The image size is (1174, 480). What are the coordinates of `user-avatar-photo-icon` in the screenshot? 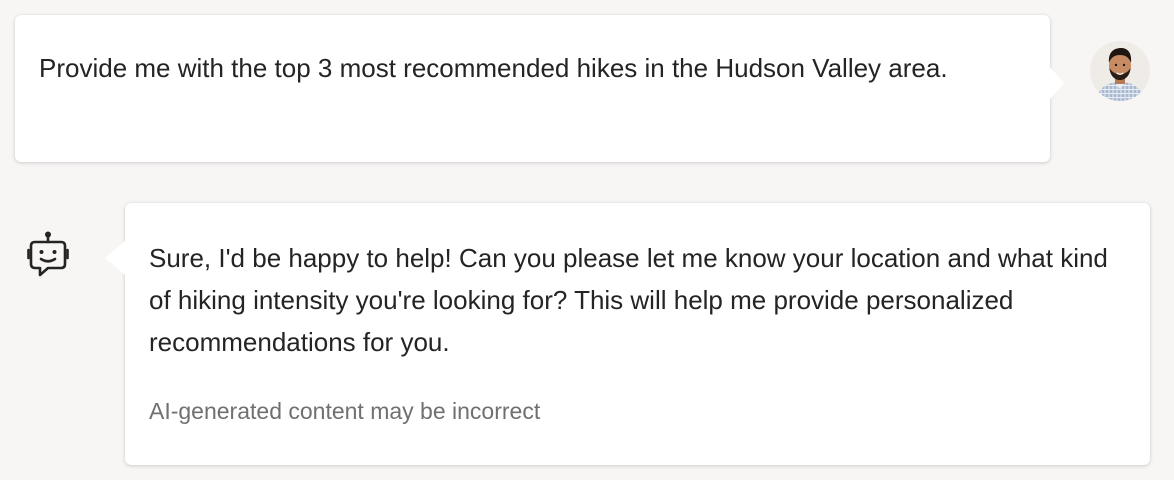 It's located at (1120, 71).